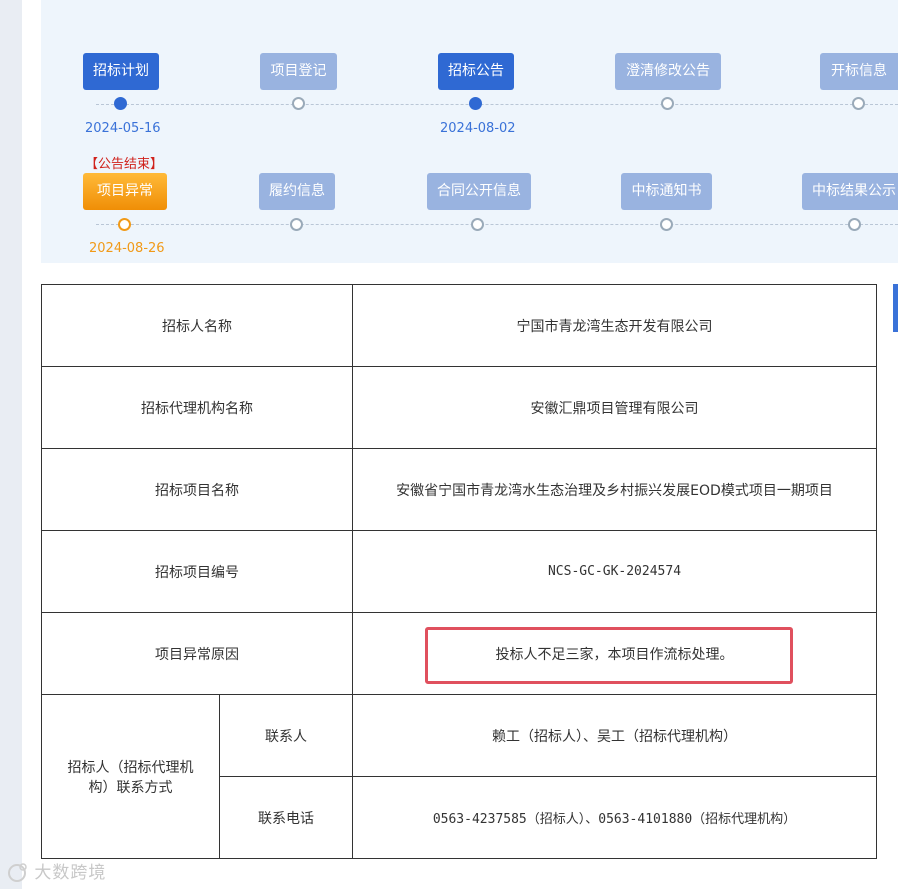  Describe the element at coordinates (197, 489) in the screenshot. I see `project-name-label: 招标项目名称` at that location.